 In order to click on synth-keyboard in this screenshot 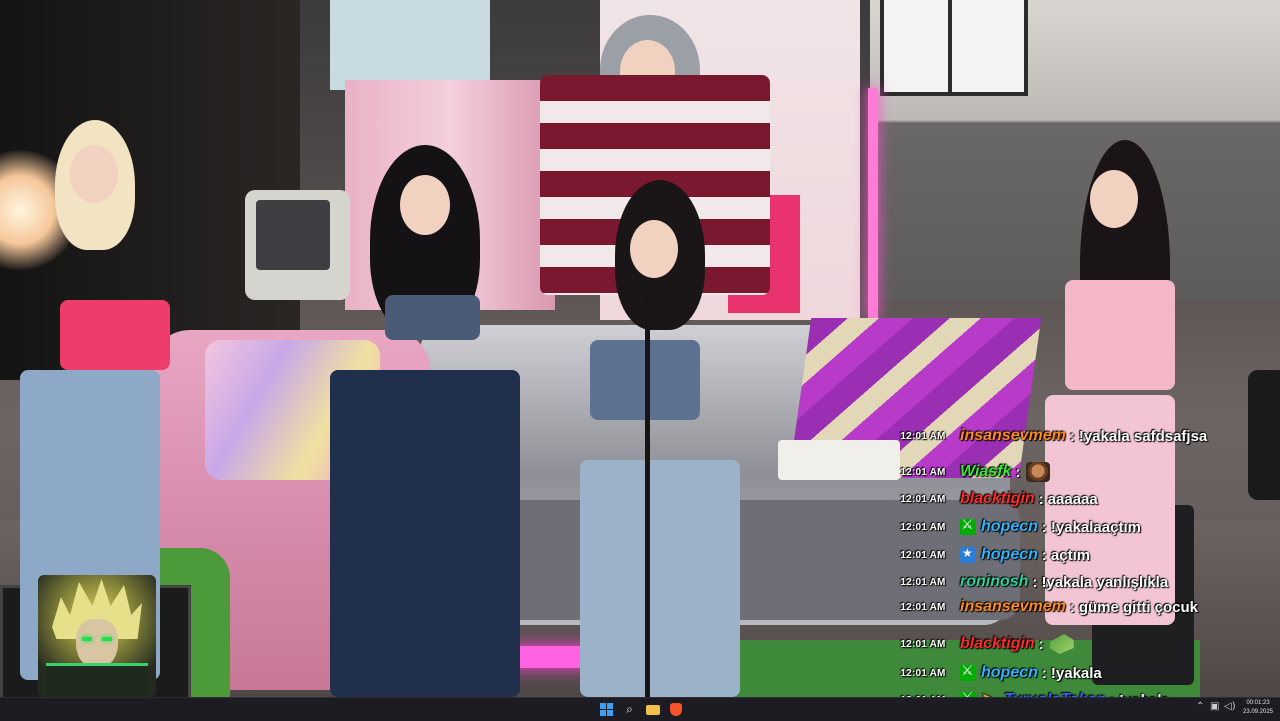, I will do `click(839, 460)`.